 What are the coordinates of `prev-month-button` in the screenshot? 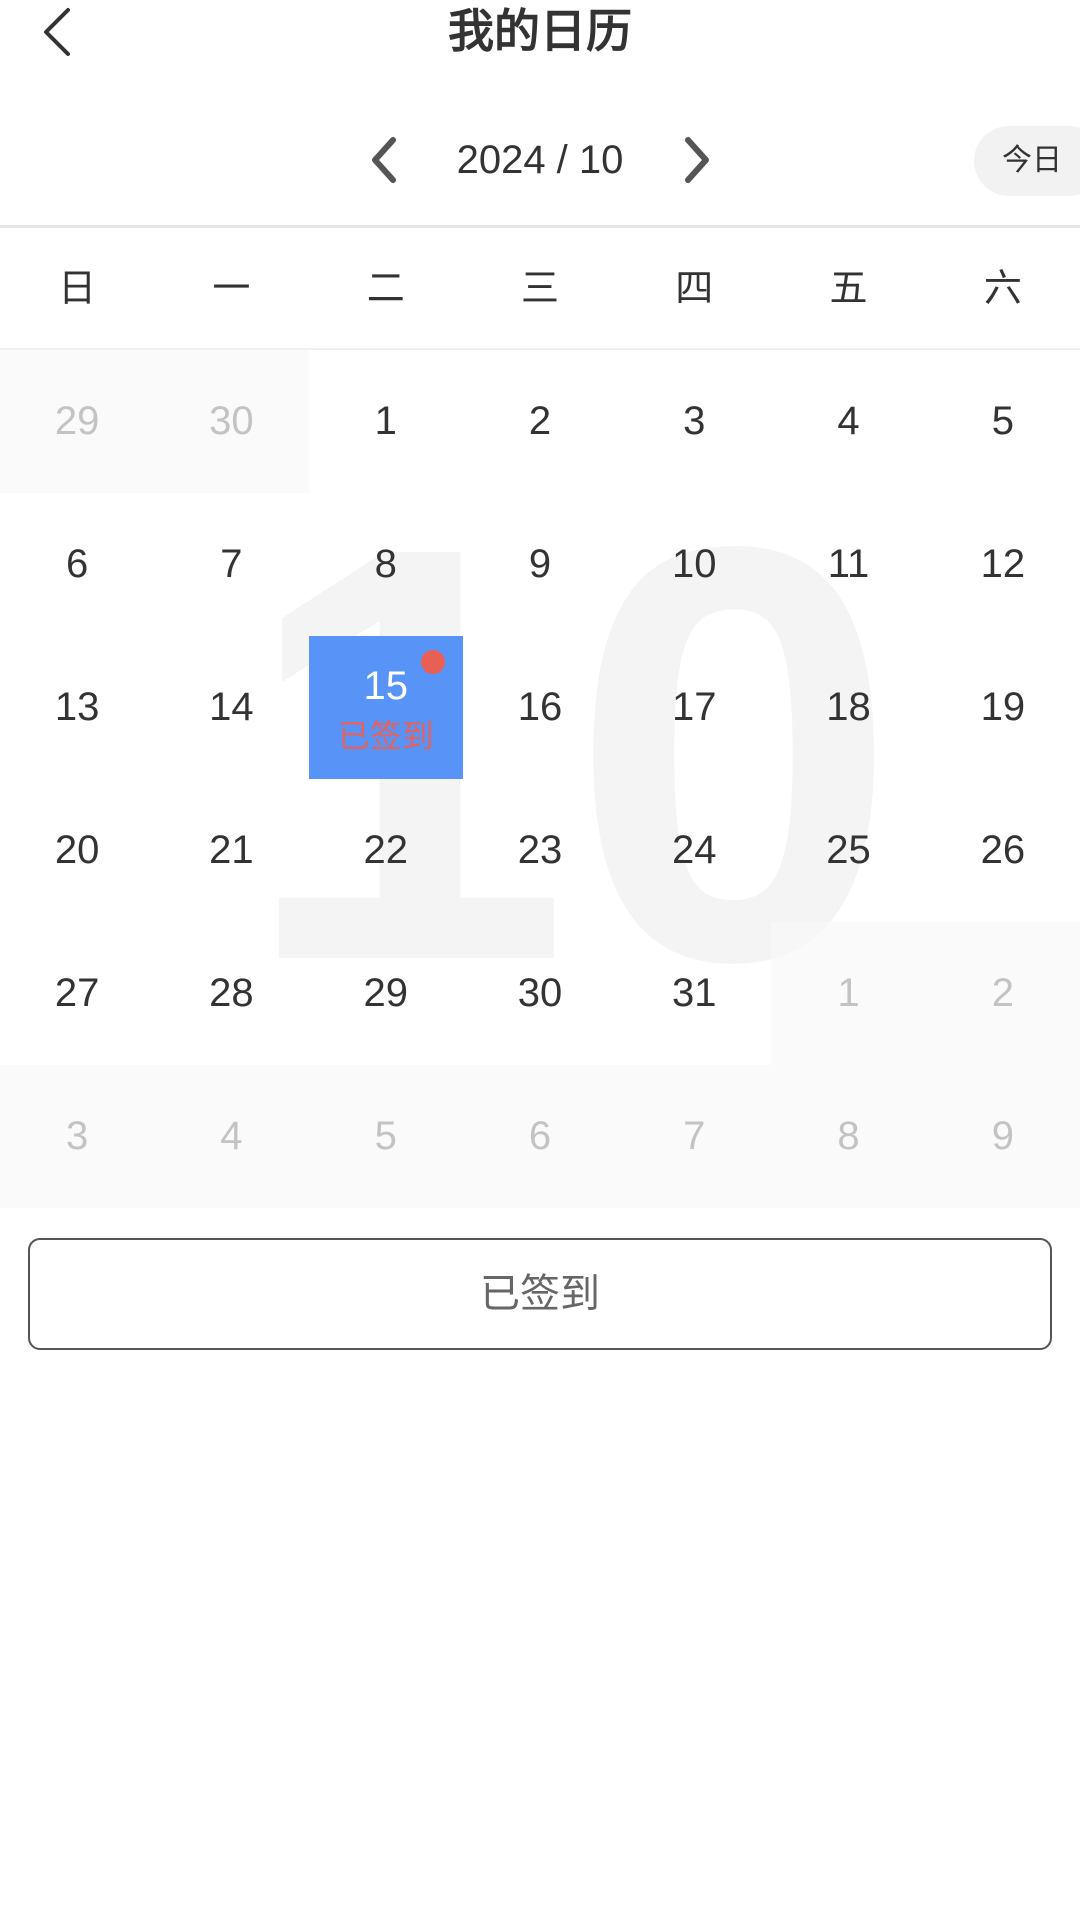 It's located at (385, 160).